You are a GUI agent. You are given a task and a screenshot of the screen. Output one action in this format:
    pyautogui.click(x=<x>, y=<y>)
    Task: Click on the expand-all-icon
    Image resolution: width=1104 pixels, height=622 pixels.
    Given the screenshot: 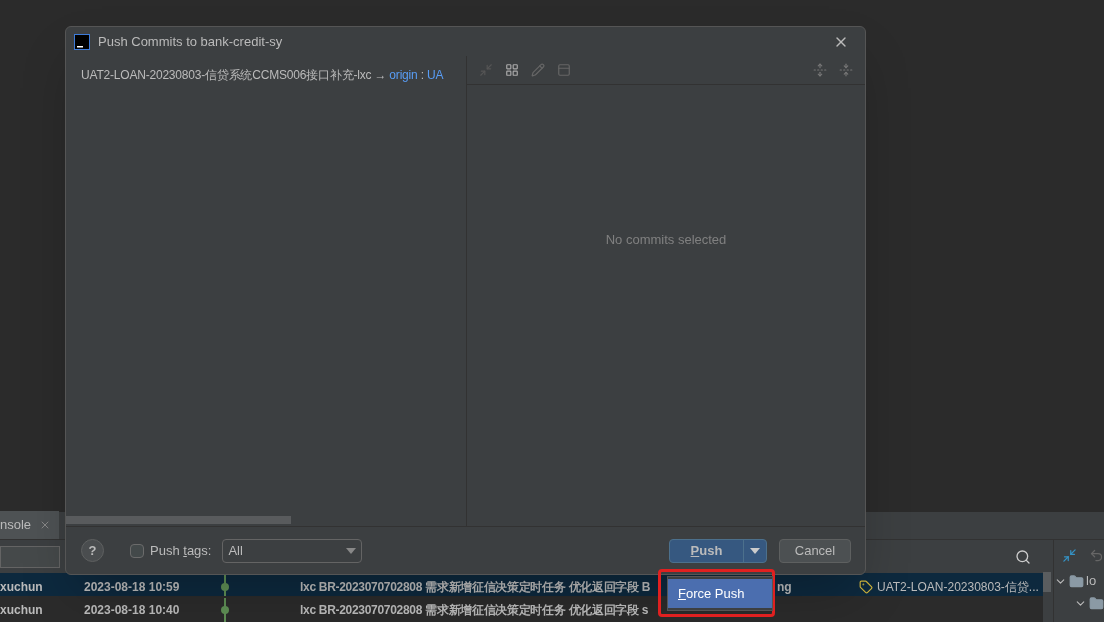 What is the action you would take?
    pyautogui.click(x=820, y=70)
    